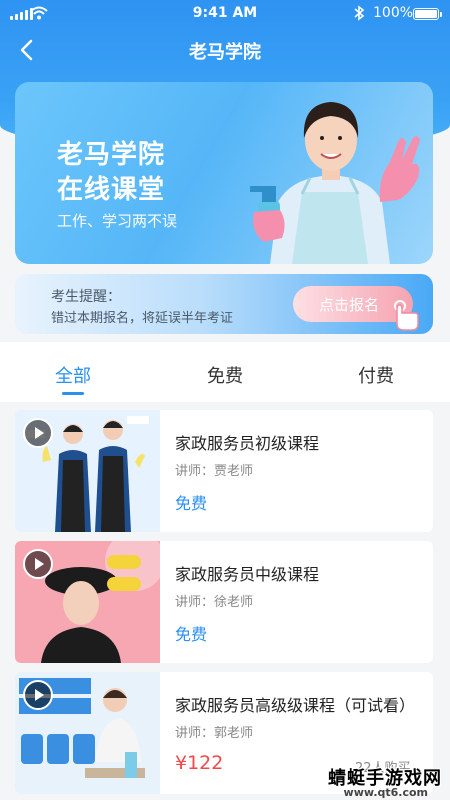 The image size is (450, 800). Describe the element at coordinates (111, 155) in the screenshot. I see `banner-title-line1: 老马学院` at that location.